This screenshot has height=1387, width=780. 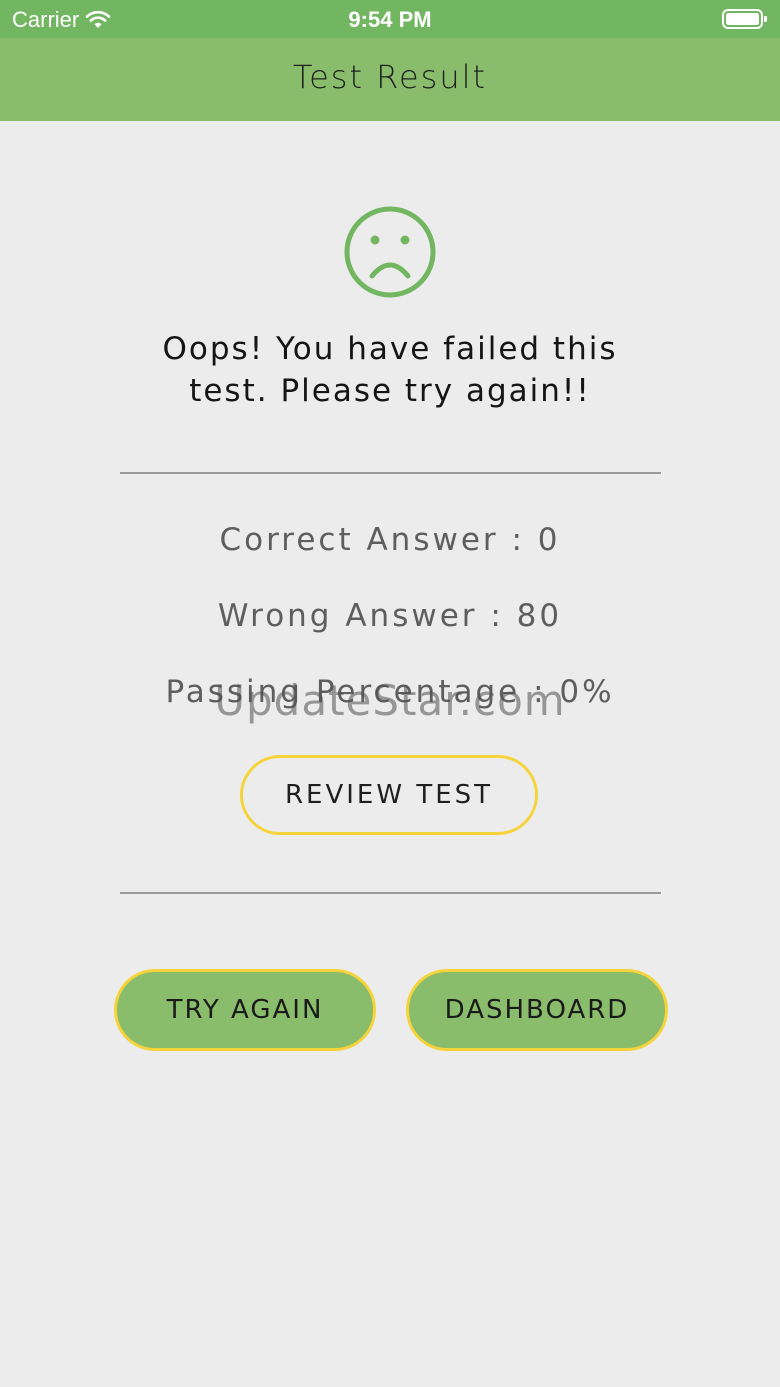 What do you see at coordinates (390, 77) in the screenshot?
I see `page-title: Test Result` at bounding box center [390, 77].